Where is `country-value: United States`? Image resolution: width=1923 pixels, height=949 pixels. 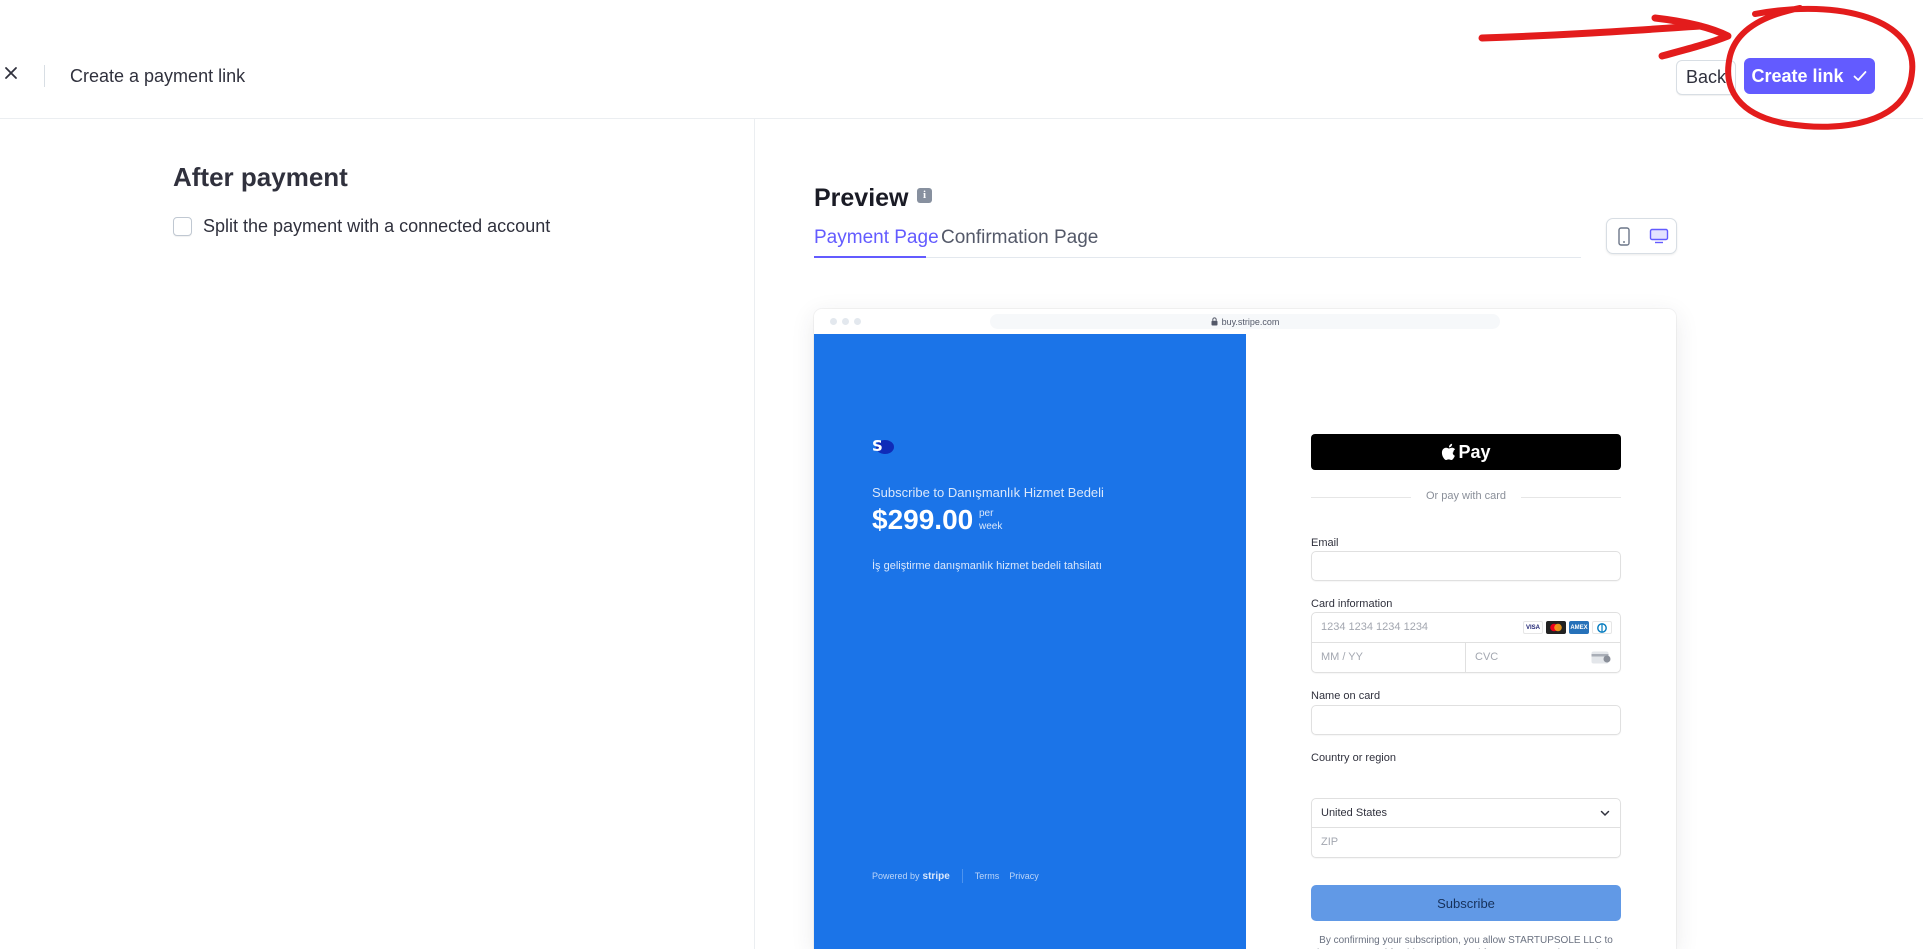 country-value: United States is located at coordinates (1354, 813).